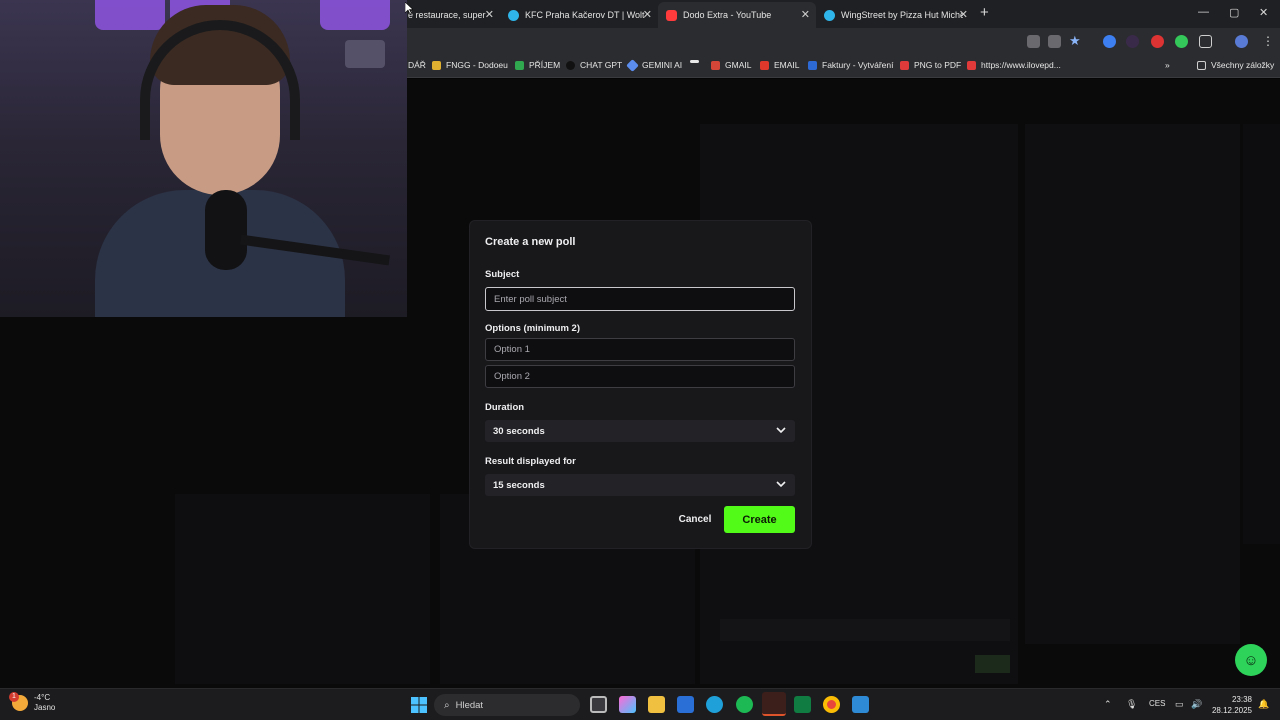 This screenshot has width=1280, height=720. I want to click on profile-avatar, so click(1241, 41).